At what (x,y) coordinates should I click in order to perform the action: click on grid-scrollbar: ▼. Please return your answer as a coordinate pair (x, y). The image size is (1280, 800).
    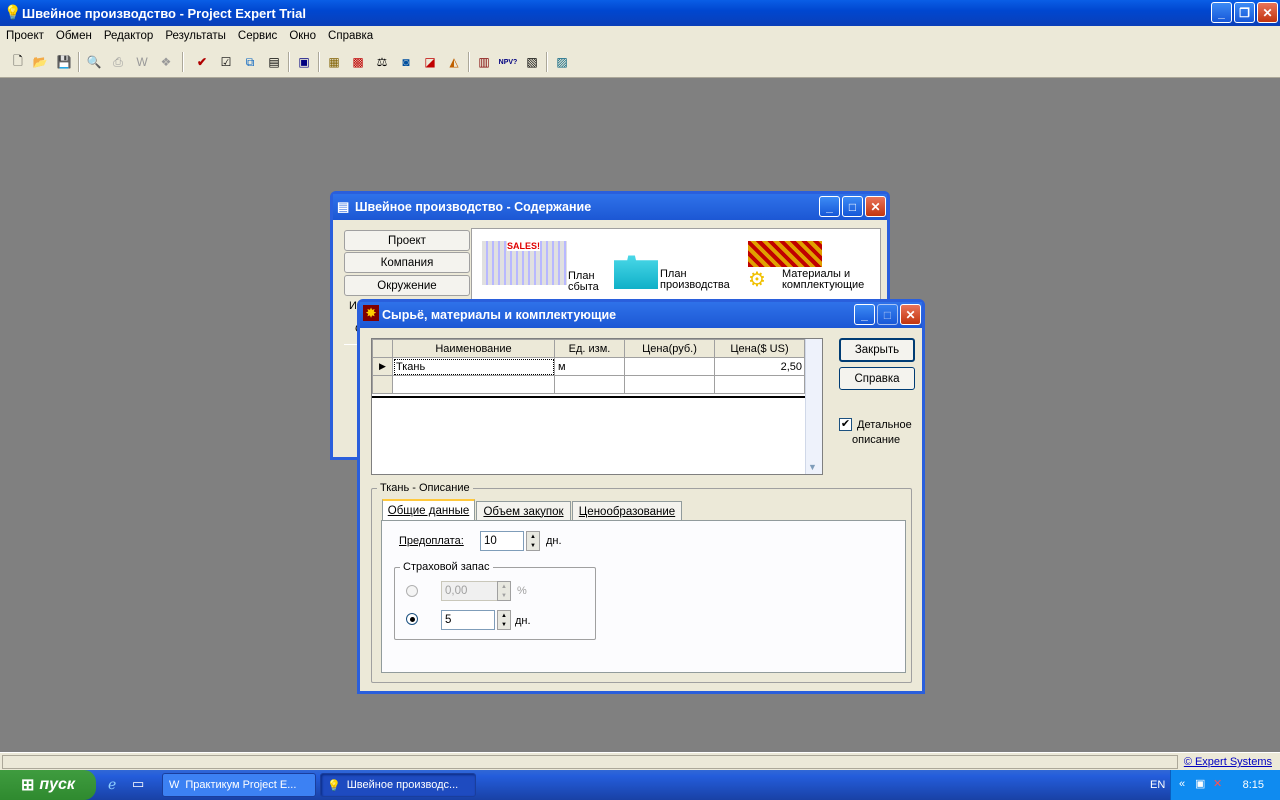
    Looking at the image, I should click on (813, 406).